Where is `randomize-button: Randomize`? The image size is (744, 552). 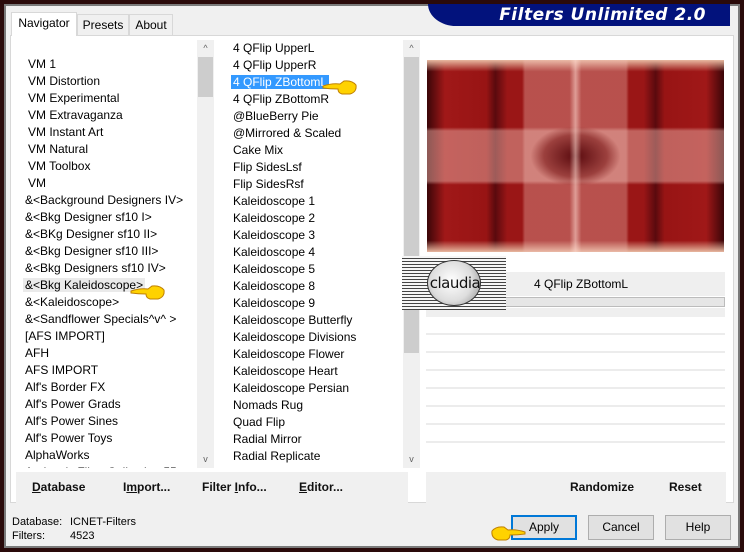 randomize-button: Randomize is located at coordinates (602, 487).